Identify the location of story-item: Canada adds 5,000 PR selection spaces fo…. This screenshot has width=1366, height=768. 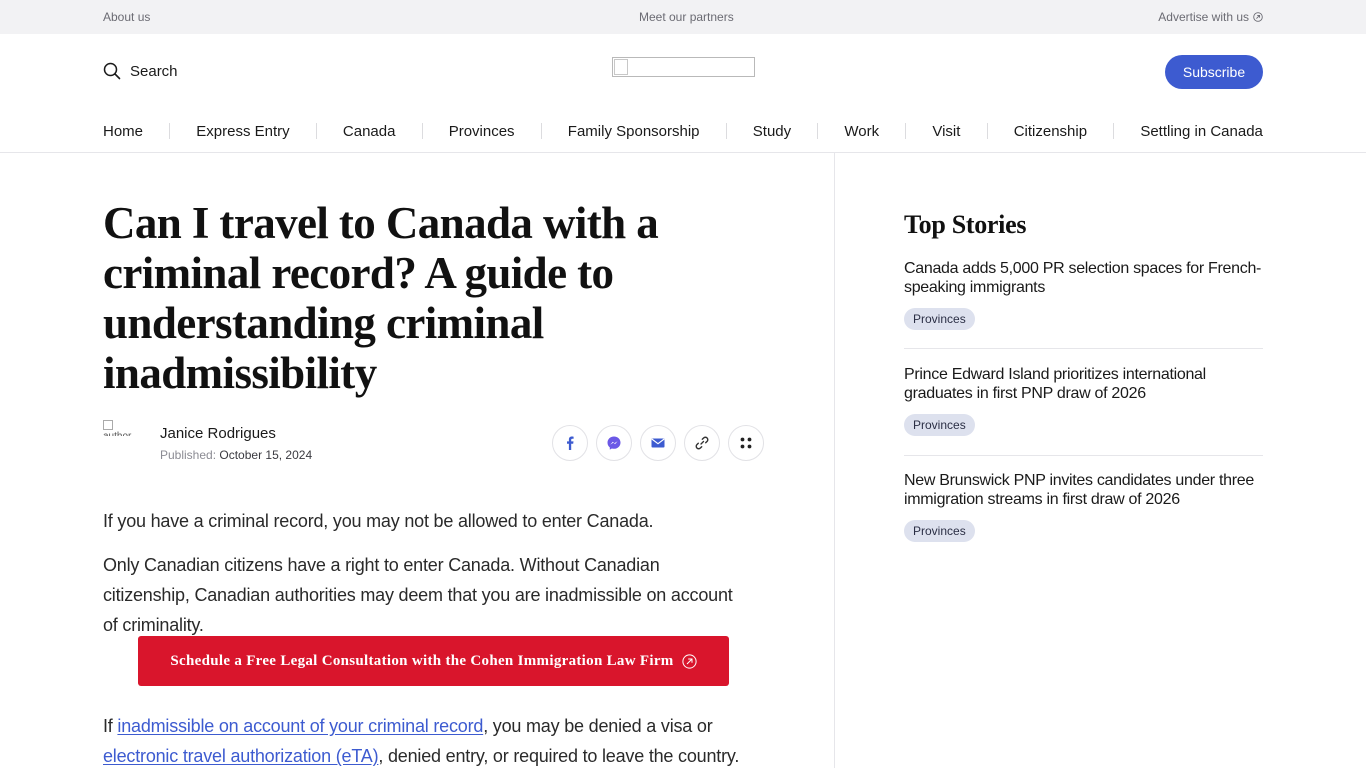
(1083, 294).